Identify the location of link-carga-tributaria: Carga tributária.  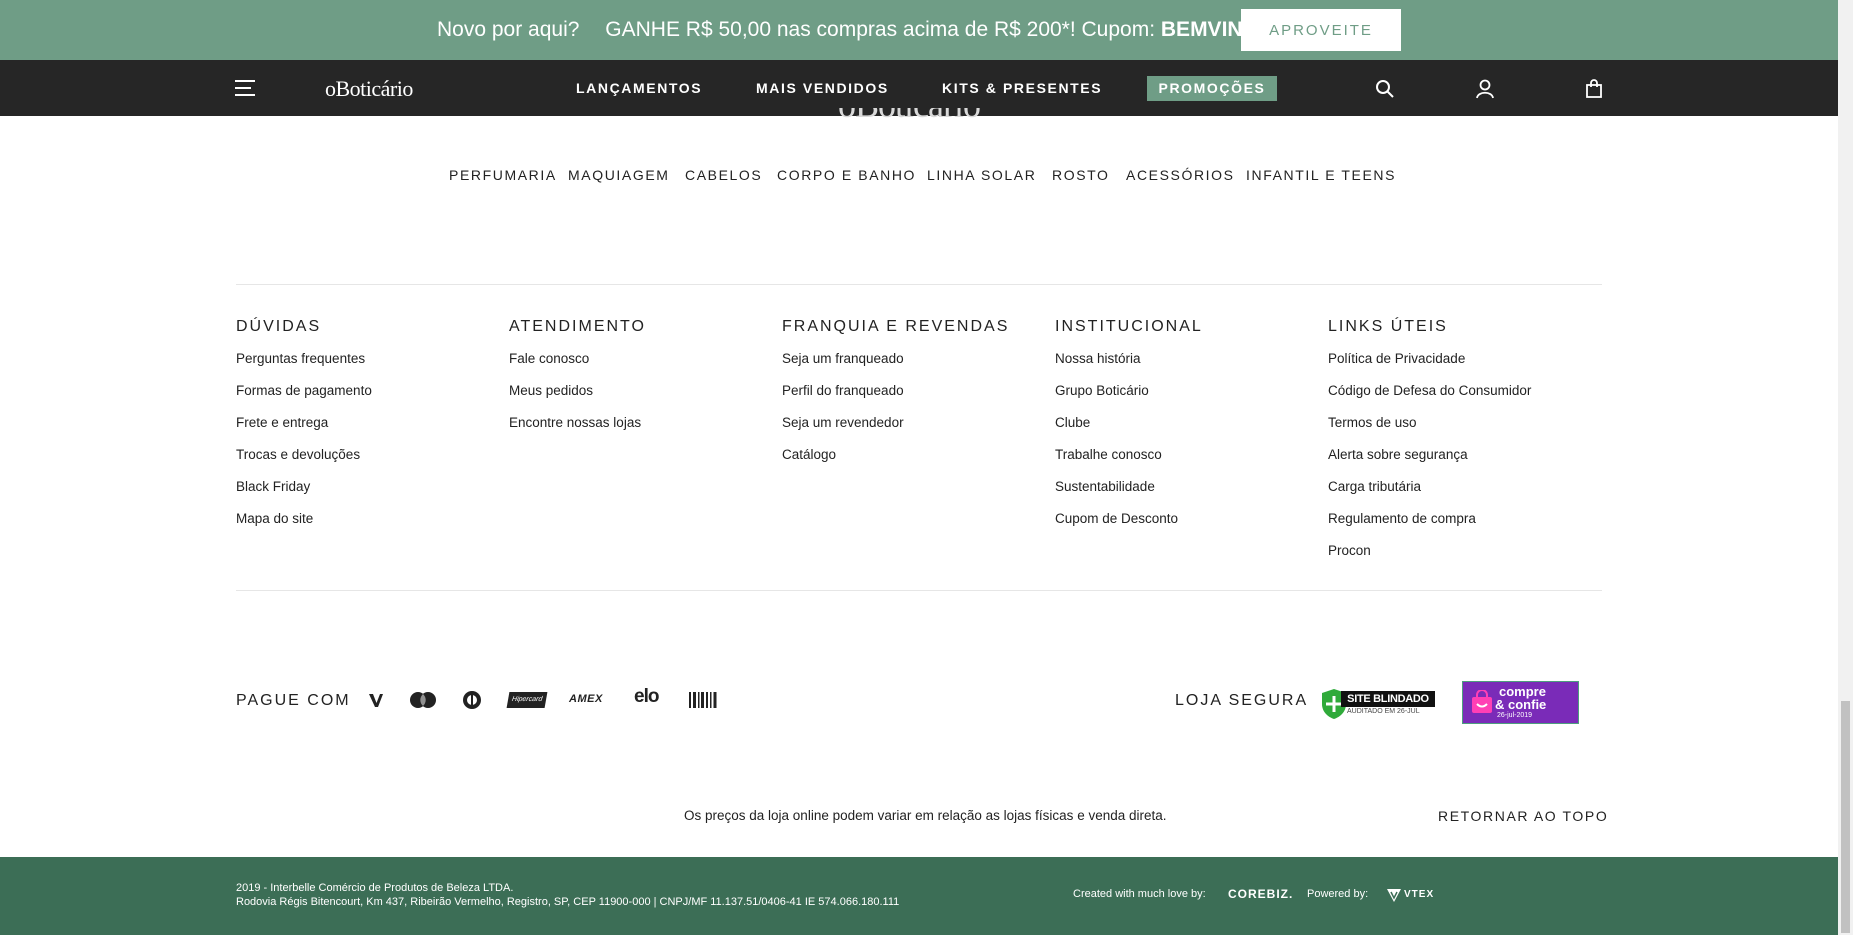
(1374, 486).